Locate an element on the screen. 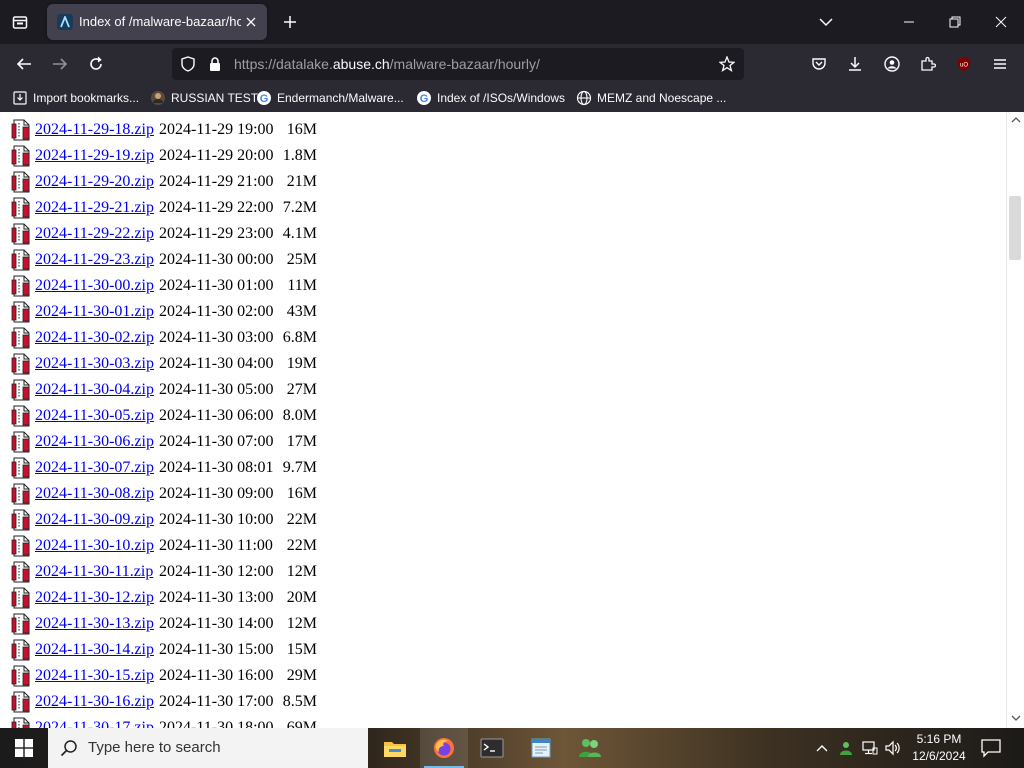  avatar-icon is located at coordinates (158, 98).